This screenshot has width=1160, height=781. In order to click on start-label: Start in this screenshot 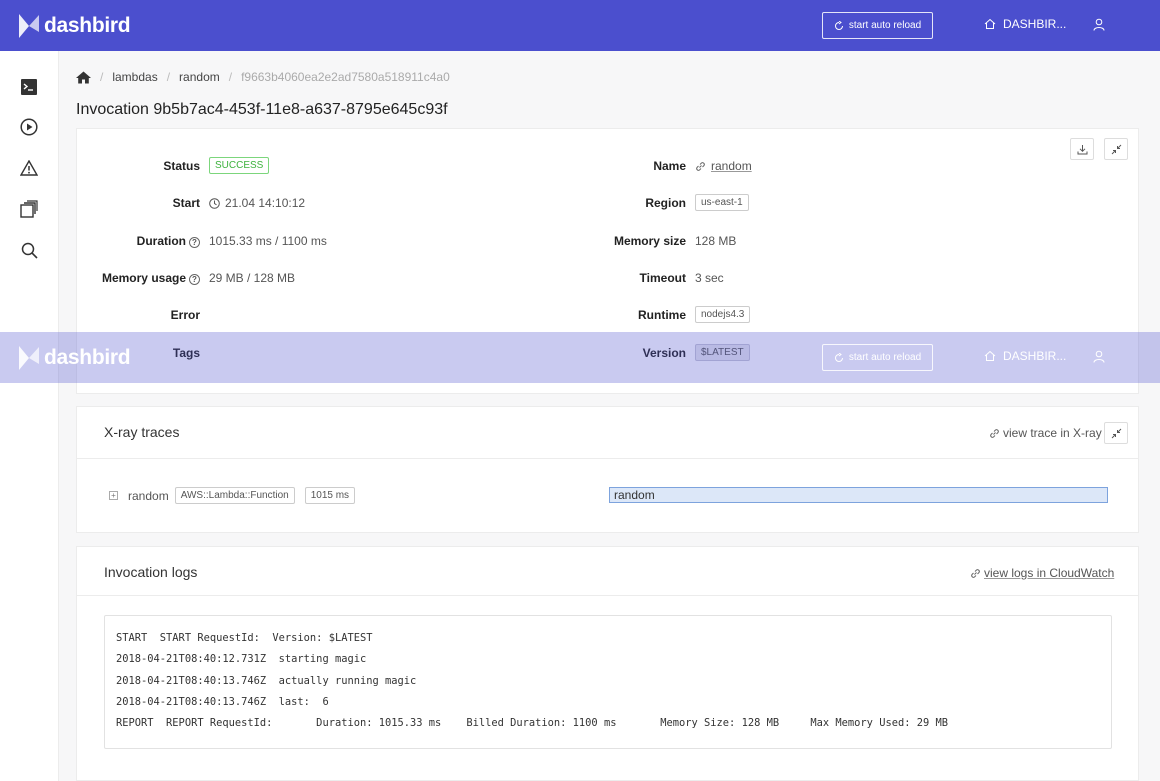, I will do `click(186, 203)`.